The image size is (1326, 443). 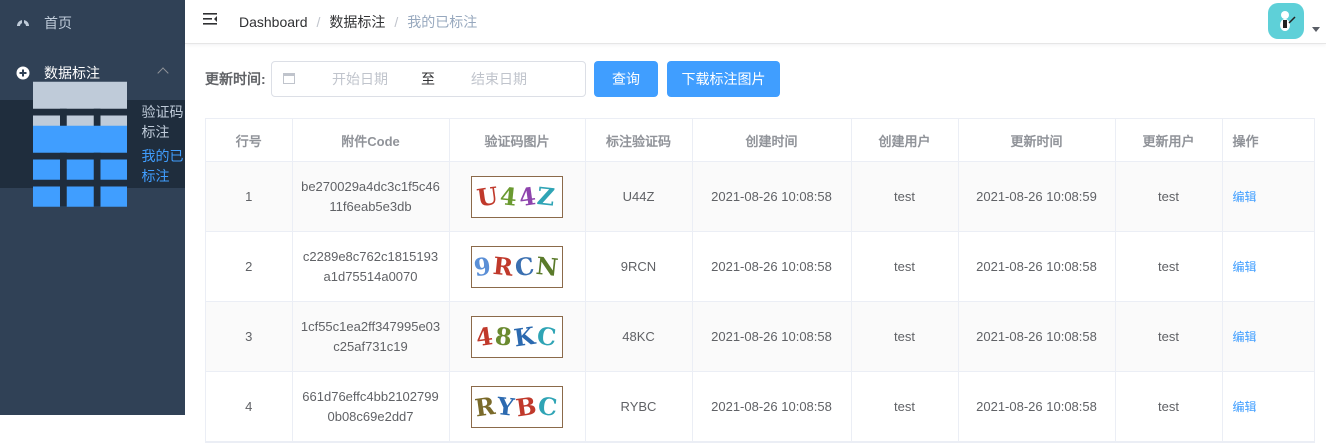 What do you see at coordinates (639, 266) in the screenshot?
I see `captcha-label-cell: 9RCN` at bounding box center [639, 266].